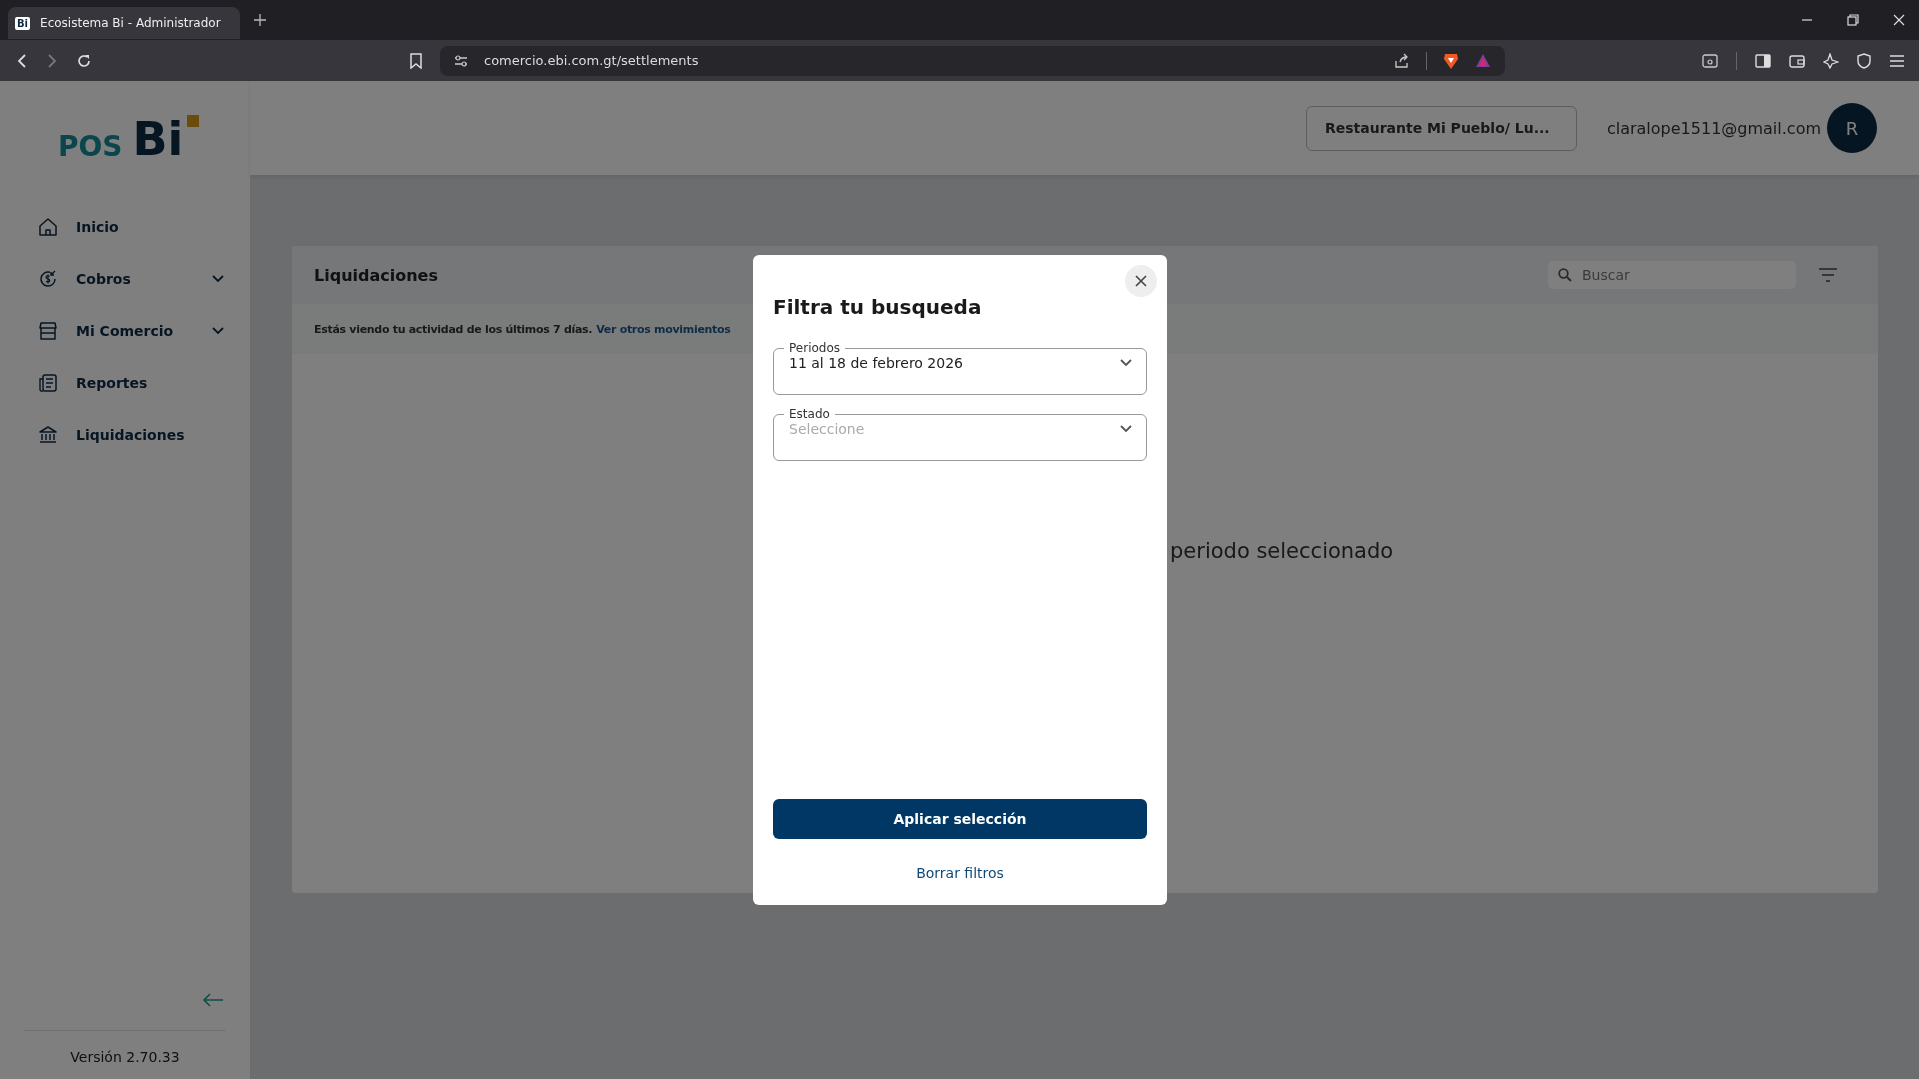 The height and width of the screenshot is (1079, 1919). What do you see at coordinates (48, 331) in the screenshot?
I see `store-icon` at bounding box center [48, 331].